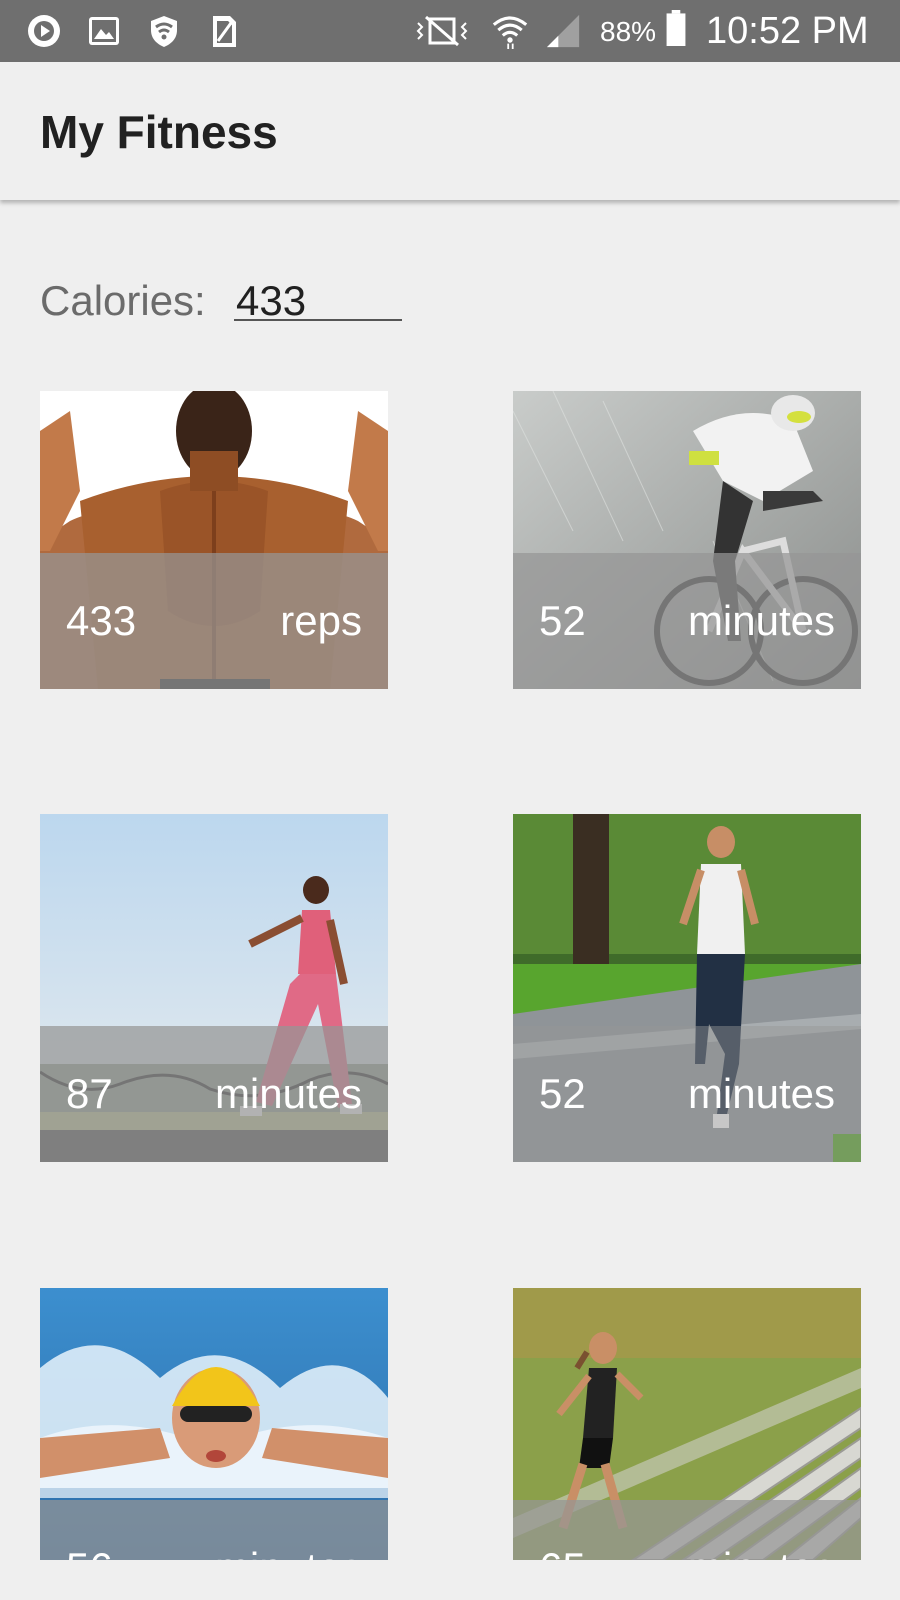  What do you see at coordinates (676, 28) in the screenshot?
I see `battery-icon` at bounding box center [676, 28].